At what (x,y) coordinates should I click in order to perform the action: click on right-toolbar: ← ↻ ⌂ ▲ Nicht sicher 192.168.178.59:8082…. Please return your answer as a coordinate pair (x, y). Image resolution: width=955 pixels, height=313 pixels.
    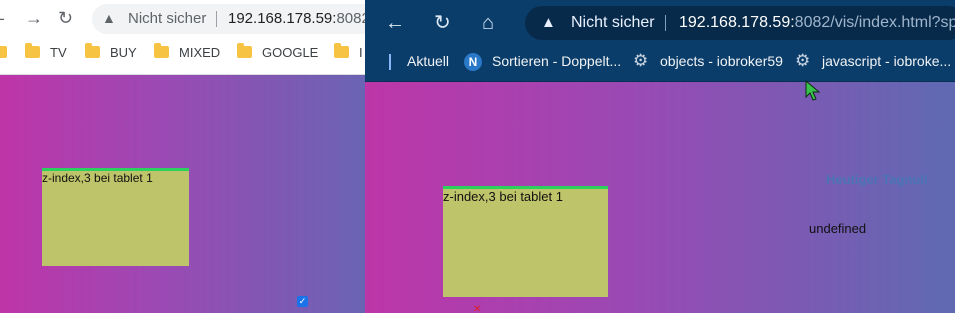
    Looking at the image, I should click on (660, 22).